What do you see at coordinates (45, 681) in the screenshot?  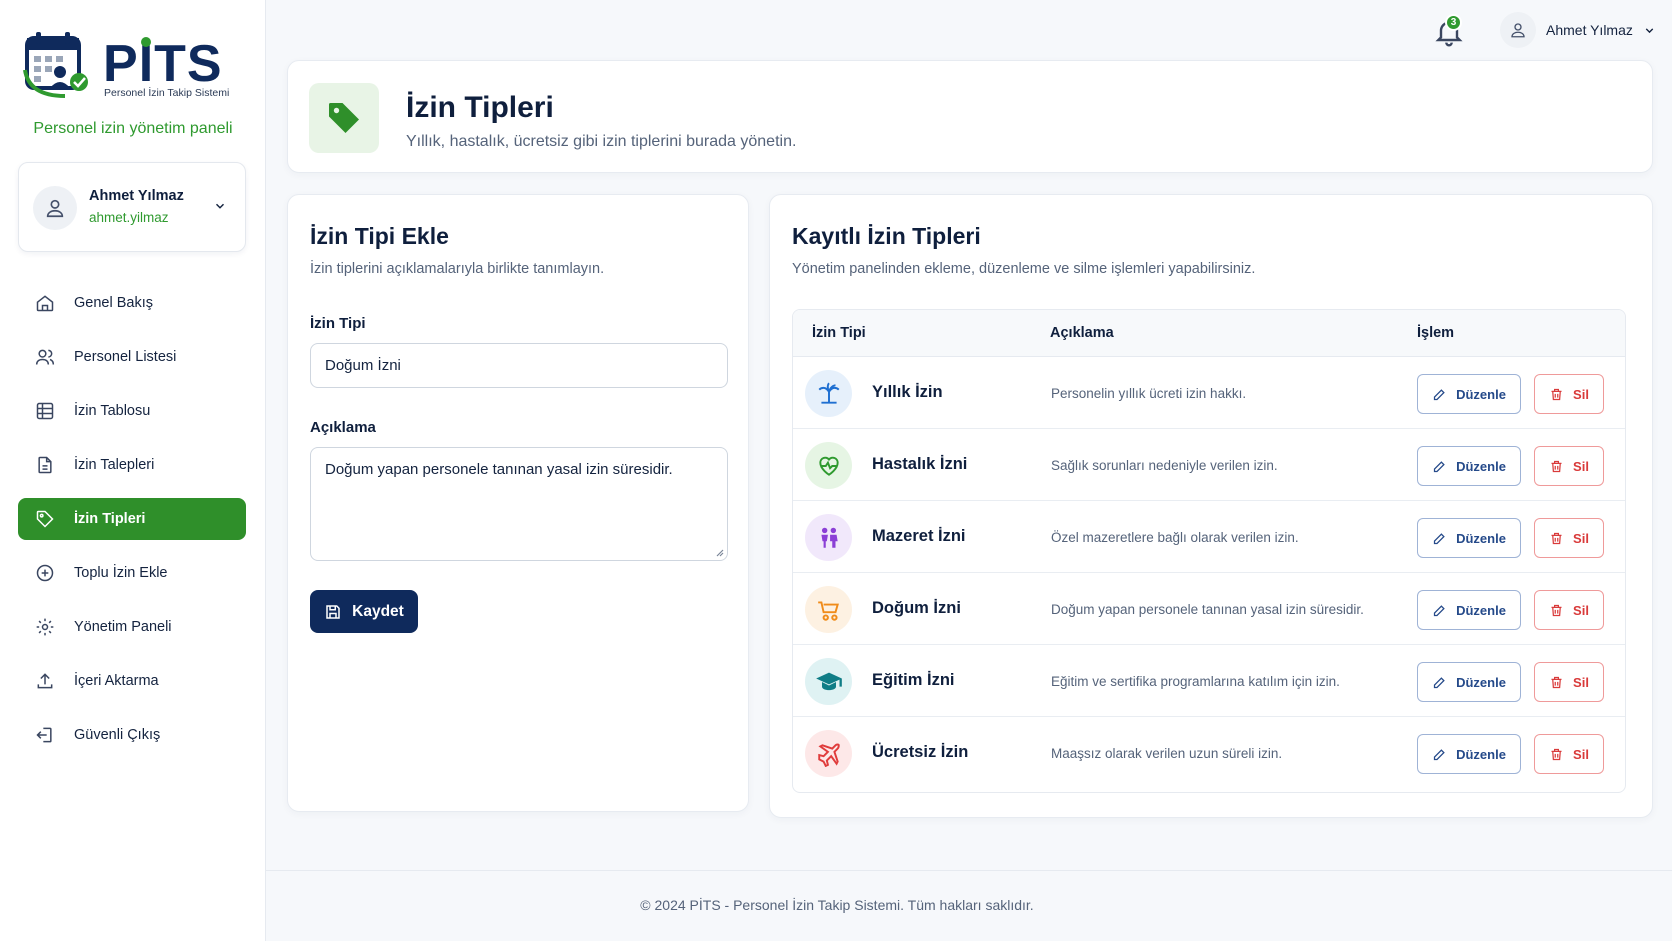 I see `upload-icon` at bounding box center [45, 681].